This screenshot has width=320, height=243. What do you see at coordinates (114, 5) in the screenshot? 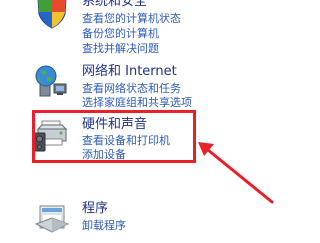
I see `category-title: 系统和安全` at bounding box center [114, 5].